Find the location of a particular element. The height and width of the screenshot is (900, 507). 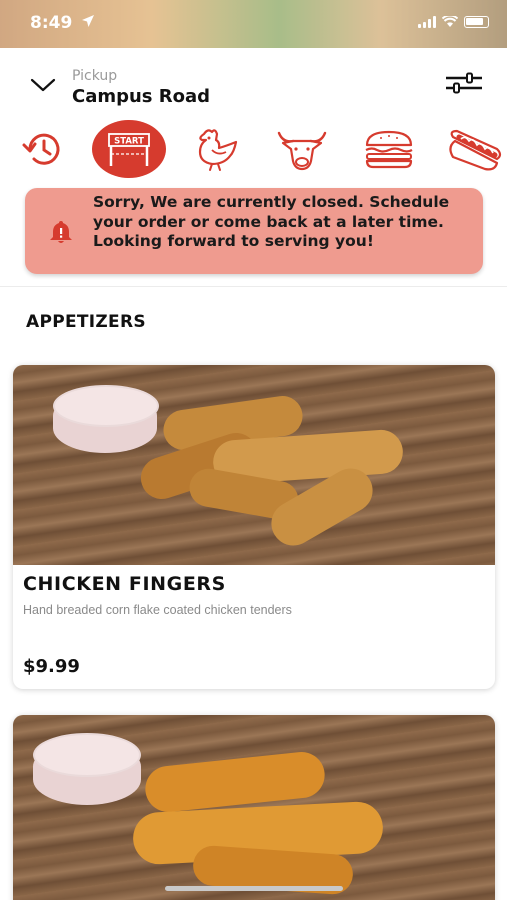

location-header: Pickup Campus Road is located at coordinates (253, 82).